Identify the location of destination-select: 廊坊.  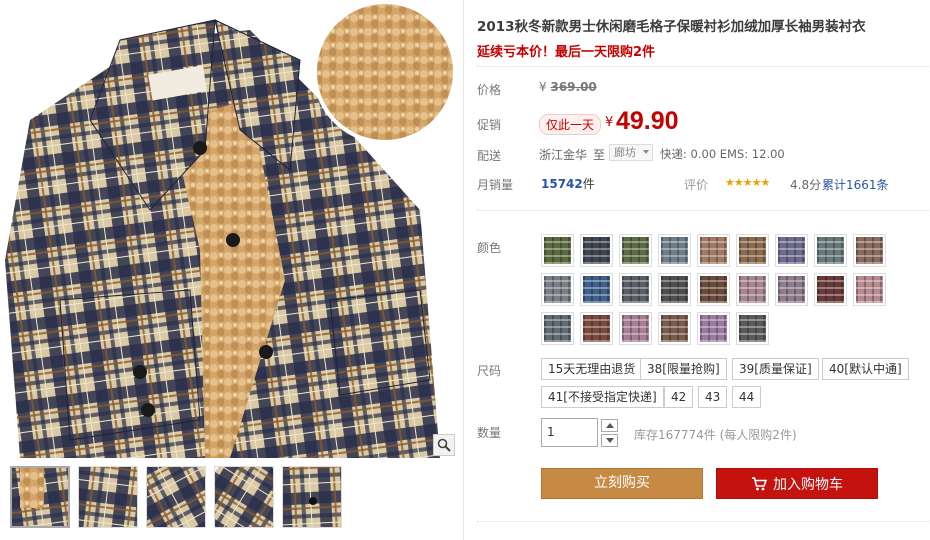
(631, 152).